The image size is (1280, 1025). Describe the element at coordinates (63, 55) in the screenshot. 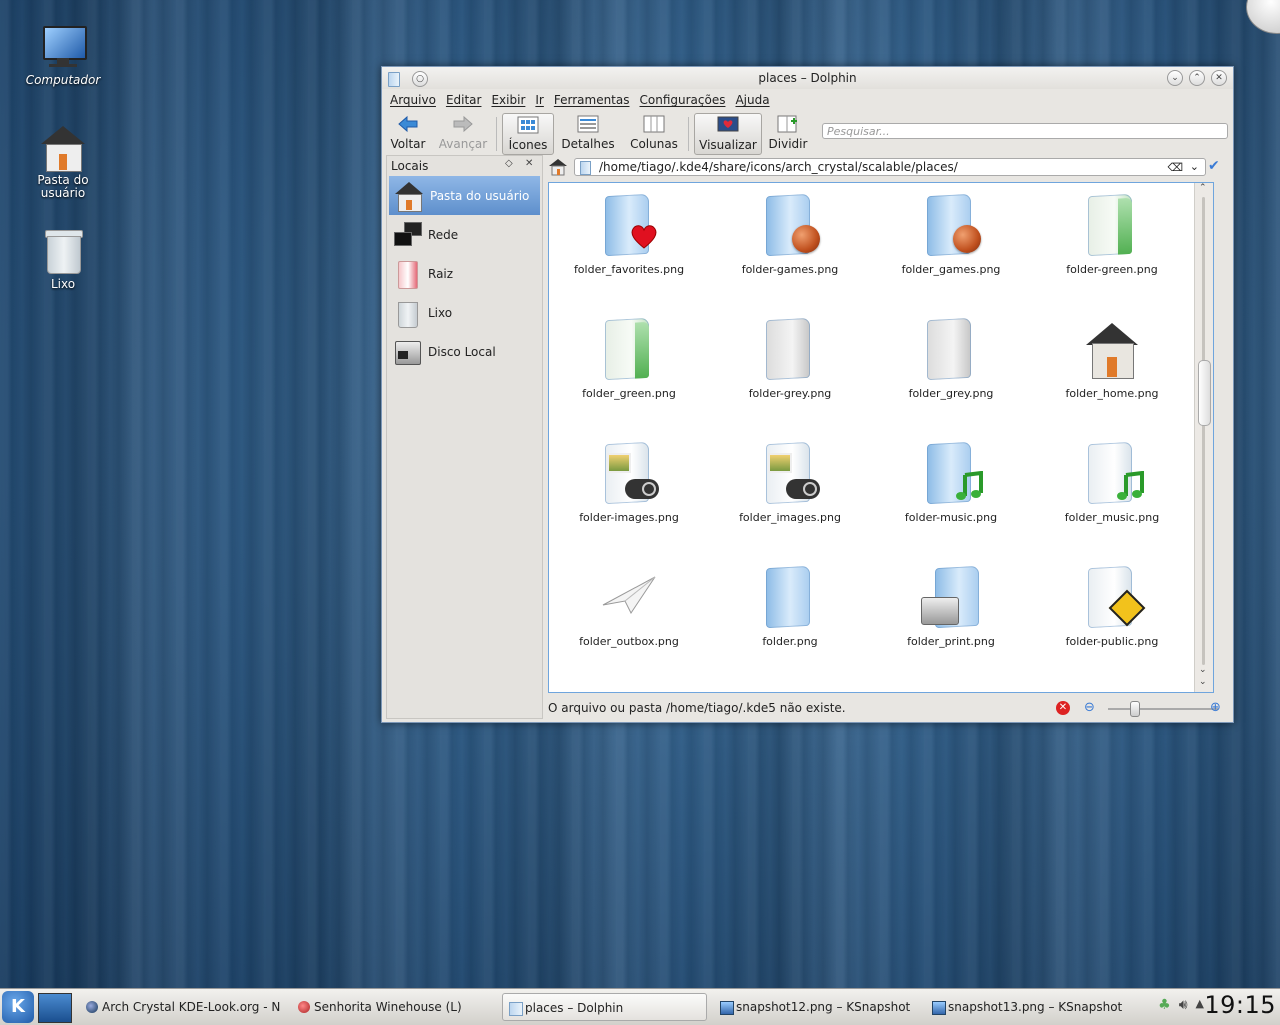

I see `desktop-icon-computer: Computador` at that location.